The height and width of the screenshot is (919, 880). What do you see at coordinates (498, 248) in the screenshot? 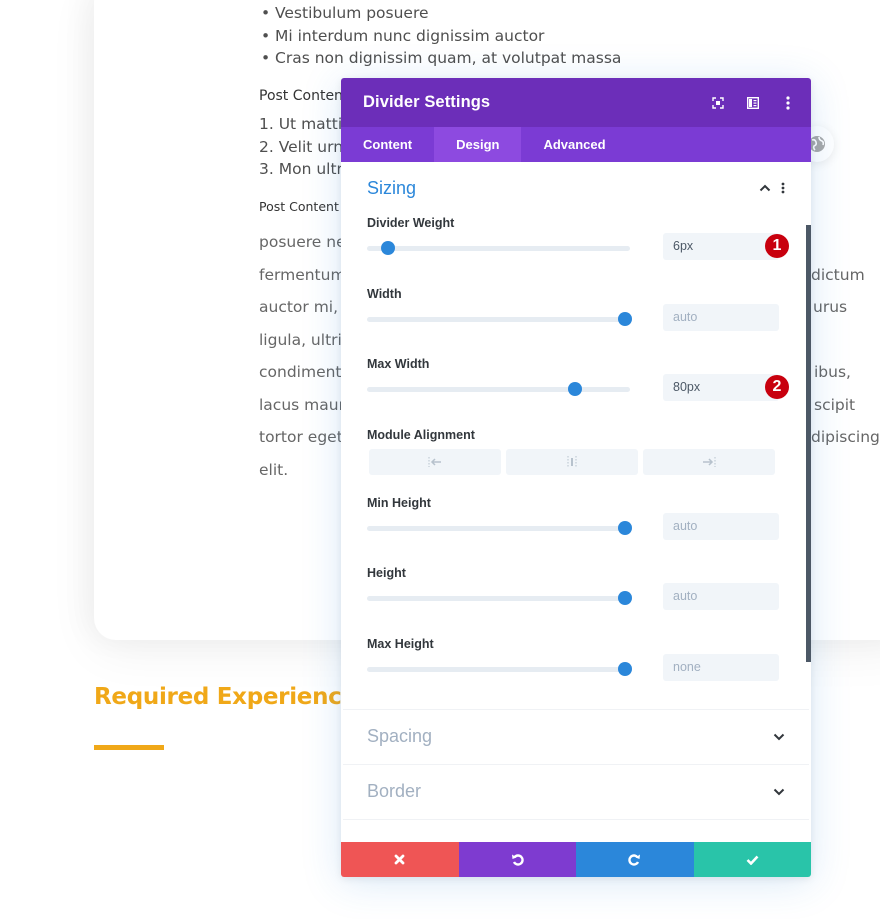
I see `divider-weight-slider` at bounding box center [498, 248].